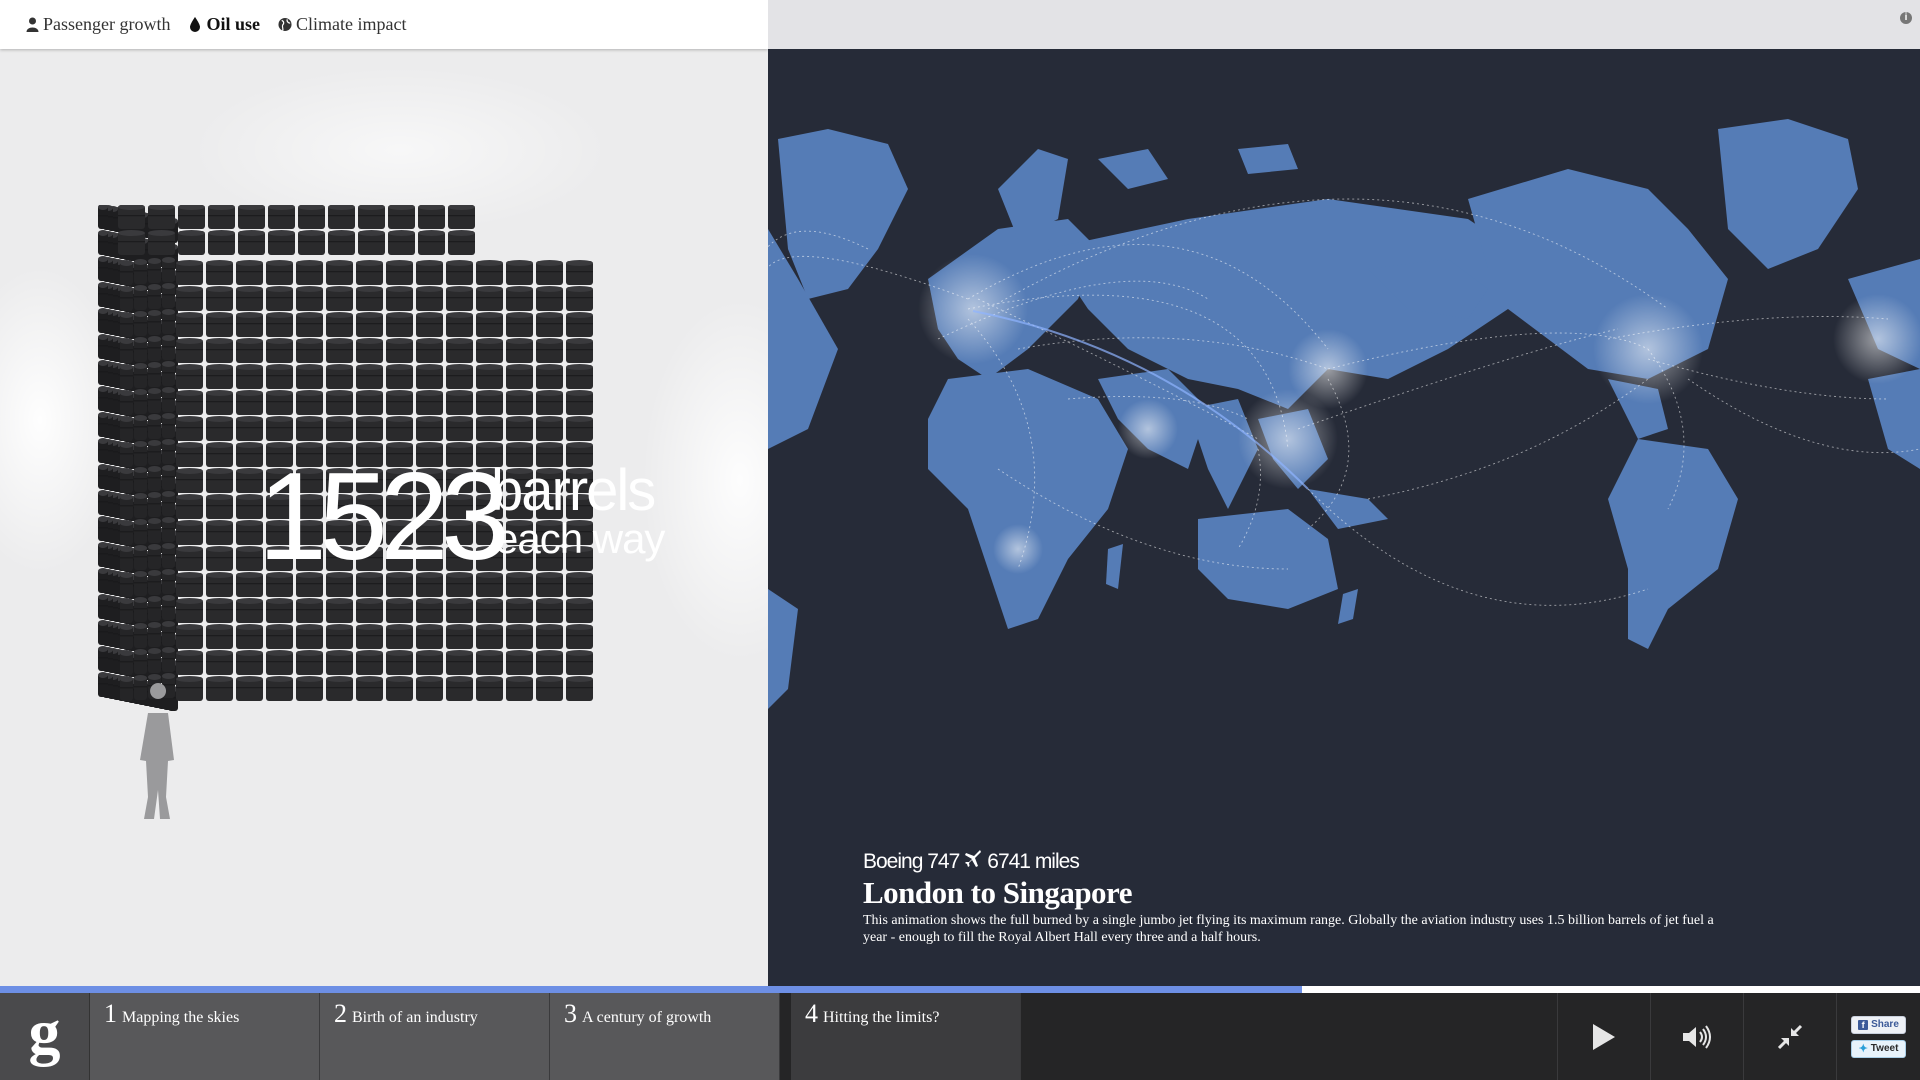  I want to click on chapter-label: Birth of an industry, so click(415, 1017).